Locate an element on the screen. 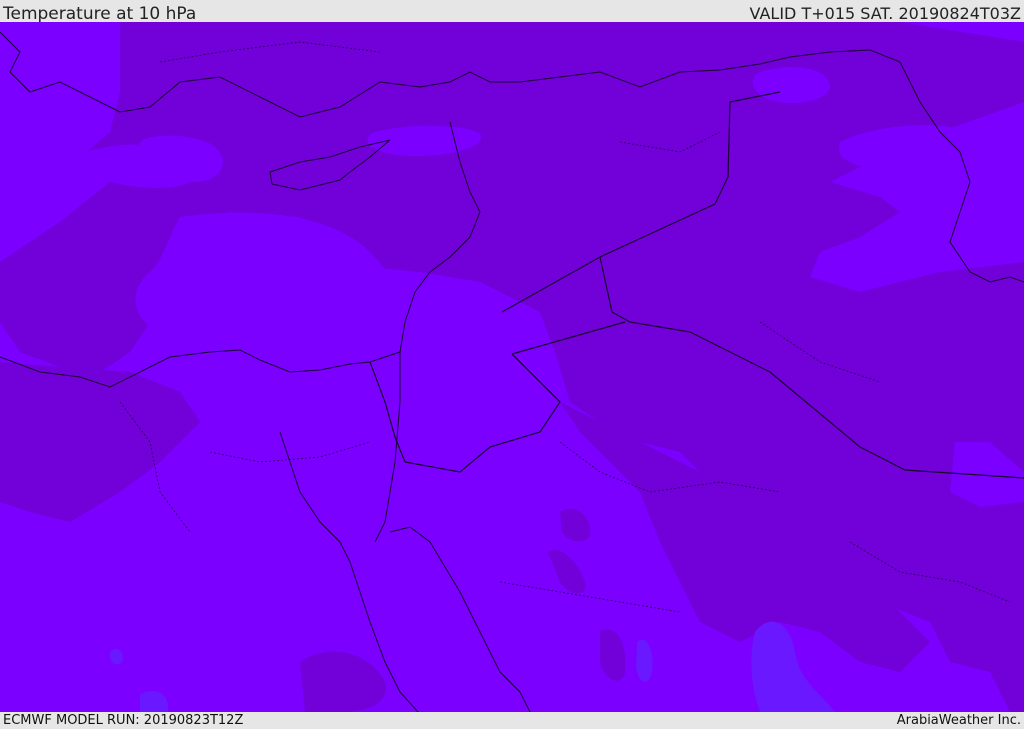 The width and height of the screenshot is (1024, 729). map-title: Temperature at 10 hPa is located at coordinates (100, 14).